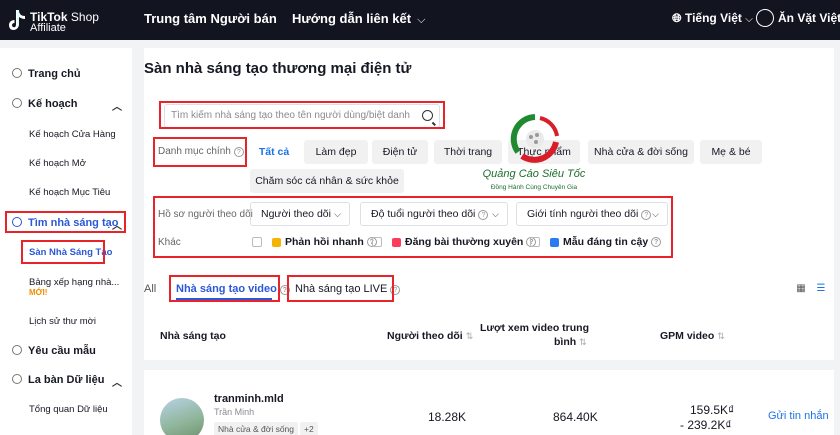 Image resolution: width=840 pixels, height=435 pixels. Describe the element at coordinates (17, 379) in the screenshot. I see `compass-icon` at that location.